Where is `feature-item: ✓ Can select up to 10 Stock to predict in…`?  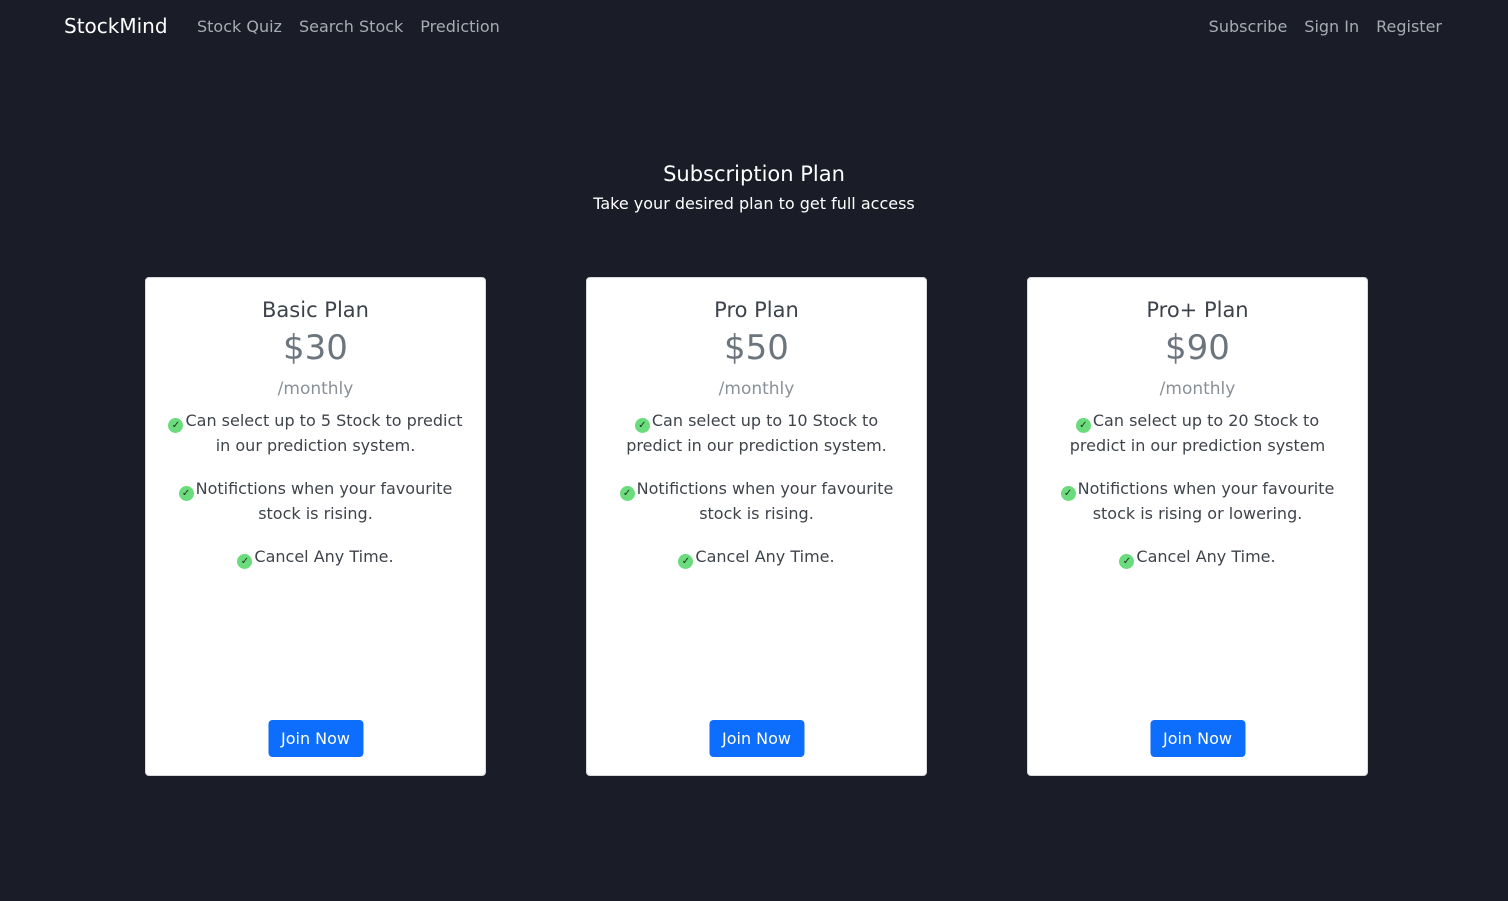 feature-item: ✓ Can select up to 10 Stock to predict in… is located at coordinates (756, 433).